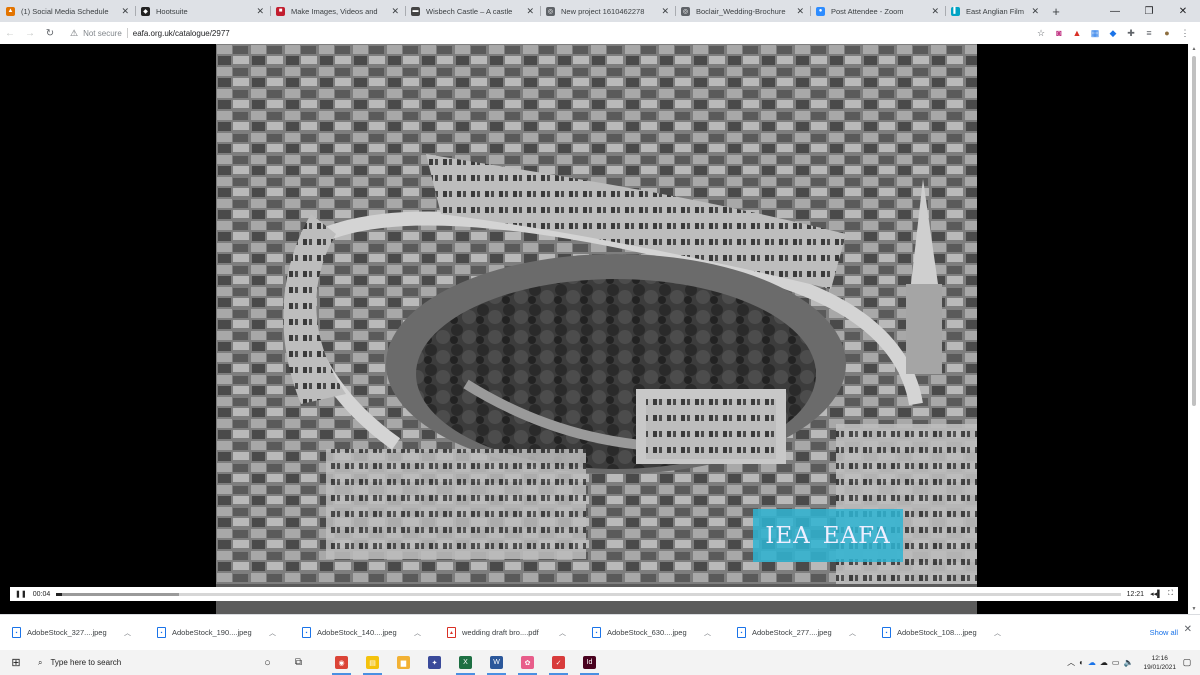 This screenshot has width=1200, height=675. Describe the element at coordinates (1128, 662) in the screenshot. I see `volume-tray-icon: 🔈` at that location.